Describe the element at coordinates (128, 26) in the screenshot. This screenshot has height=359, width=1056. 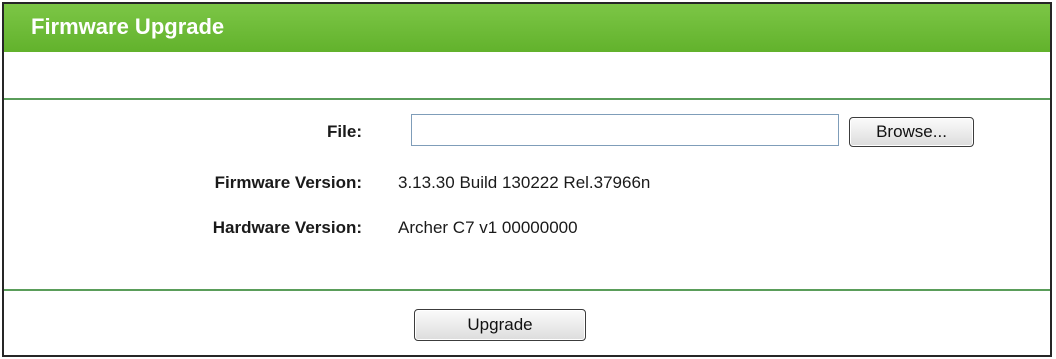
I see `page-title: Firmware Upgrade` at that location.